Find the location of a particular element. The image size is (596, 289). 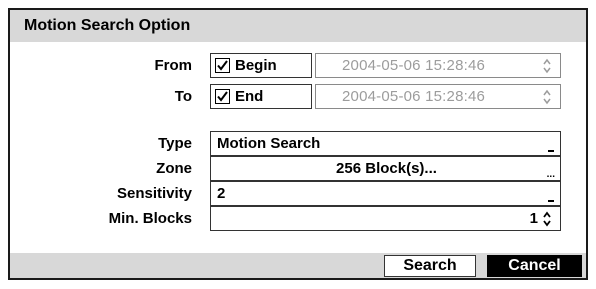

sensitivity-value: 2 is located at coordinates (221, 193).